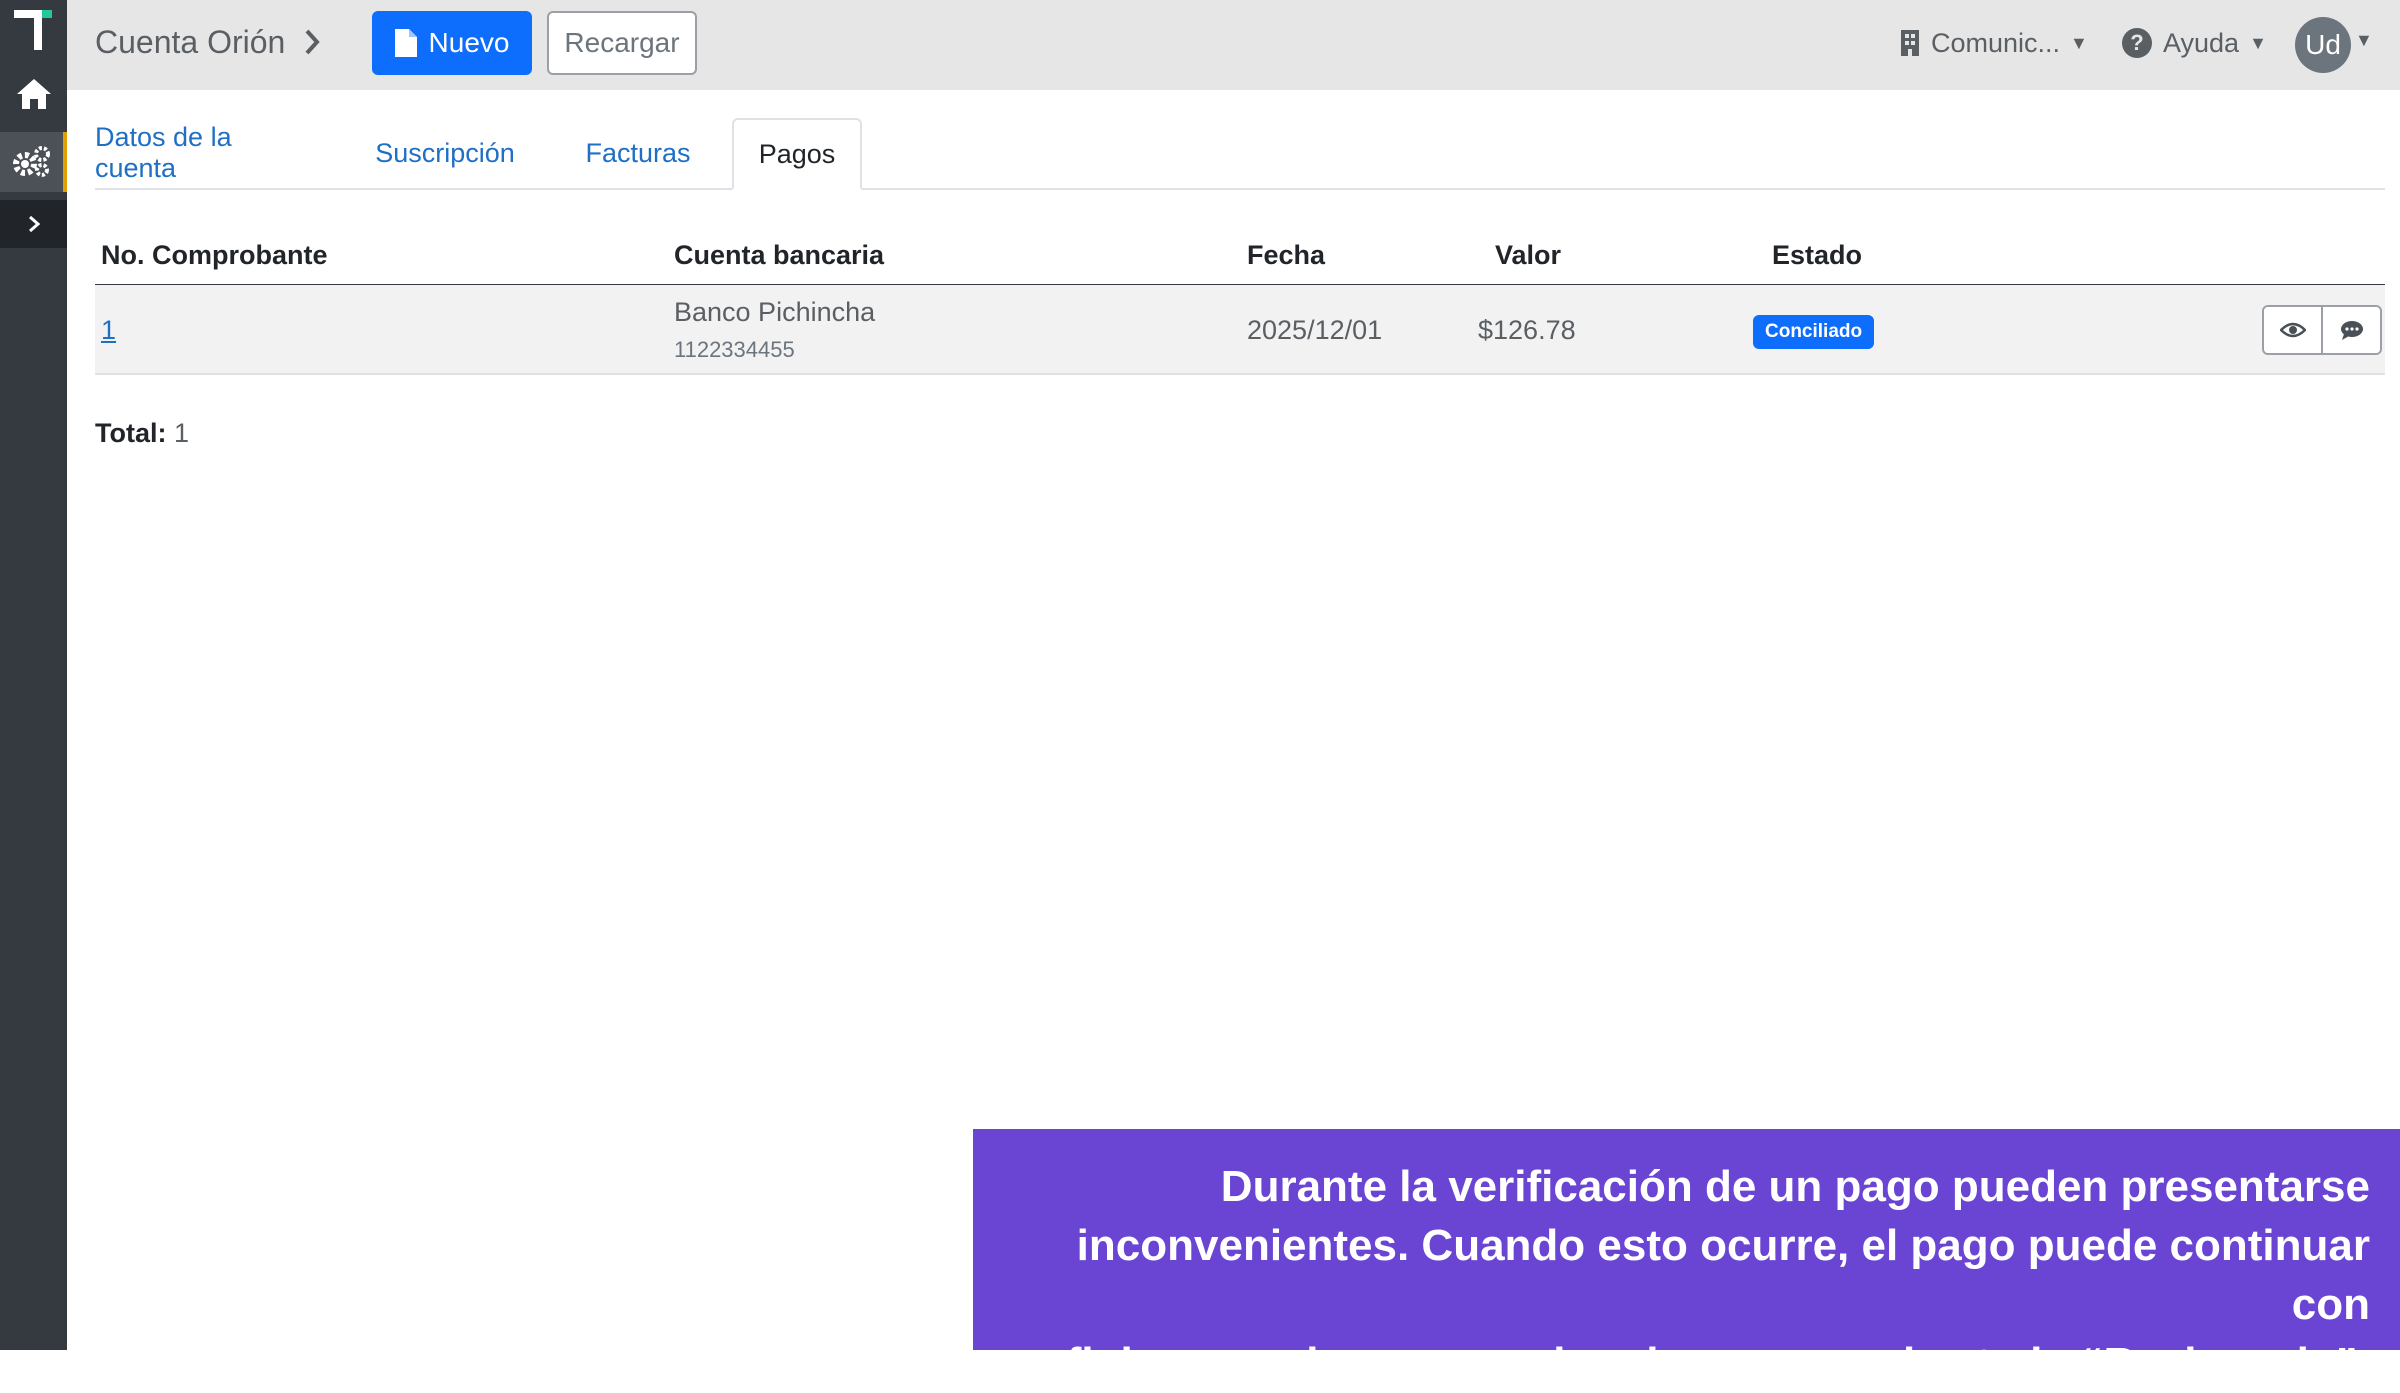  I want to click on comment-icon, so click(2351, 330).